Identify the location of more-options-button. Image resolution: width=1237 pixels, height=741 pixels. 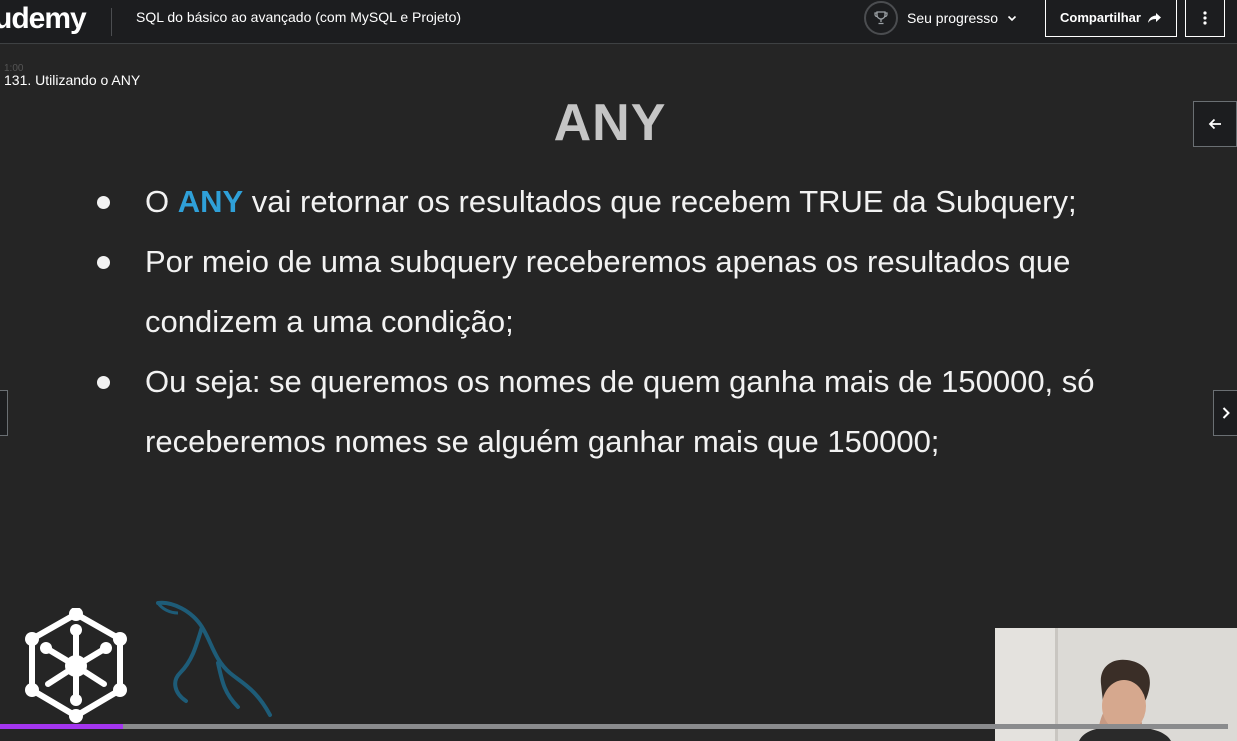
(1205, 18).